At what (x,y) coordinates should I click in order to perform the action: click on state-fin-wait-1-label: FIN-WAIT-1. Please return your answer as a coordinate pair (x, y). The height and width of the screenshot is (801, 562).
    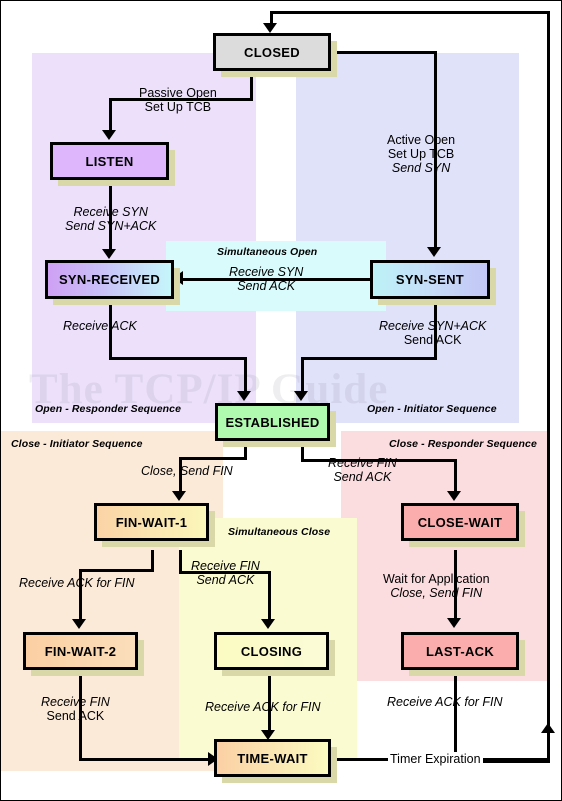
    Looking at the image, I should click on (151, 522).